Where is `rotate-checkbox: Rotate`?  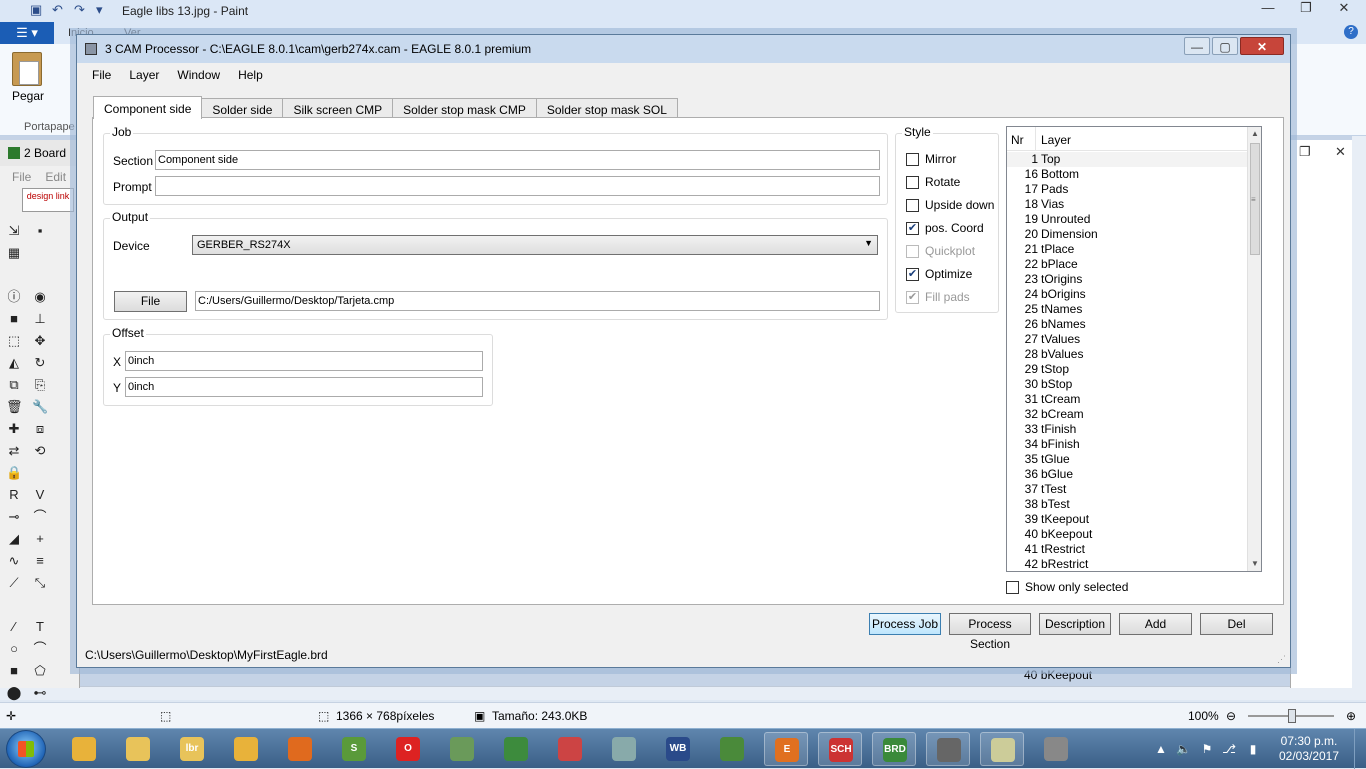
rotate-checkbox: Rotate is located at coordinates (933, 182).